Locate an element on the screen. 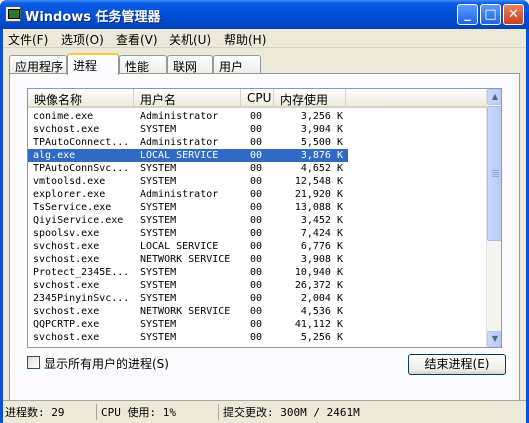 This screenshot has width=529, height=423. process-row: 2345PinyinSvc... SYSTEM 00 2,004 K is located at coordinates (188, 298).